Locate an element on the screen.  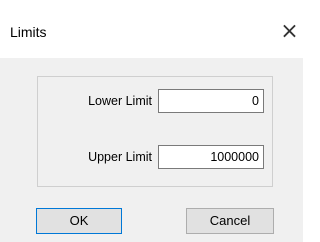
upper-limit-label: Upper Limit is located at coordinates (120, 157).